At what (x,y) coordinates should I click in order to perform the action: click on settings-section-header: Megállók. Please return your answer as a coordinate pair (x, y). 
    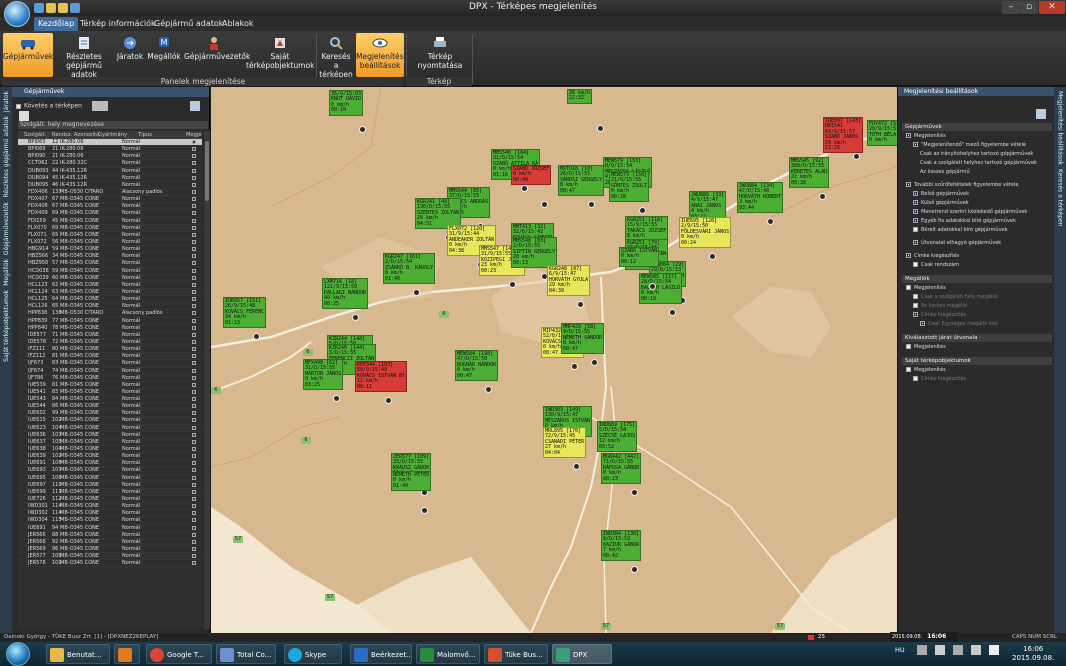
    Looking at the image, I should click on (977, 279).